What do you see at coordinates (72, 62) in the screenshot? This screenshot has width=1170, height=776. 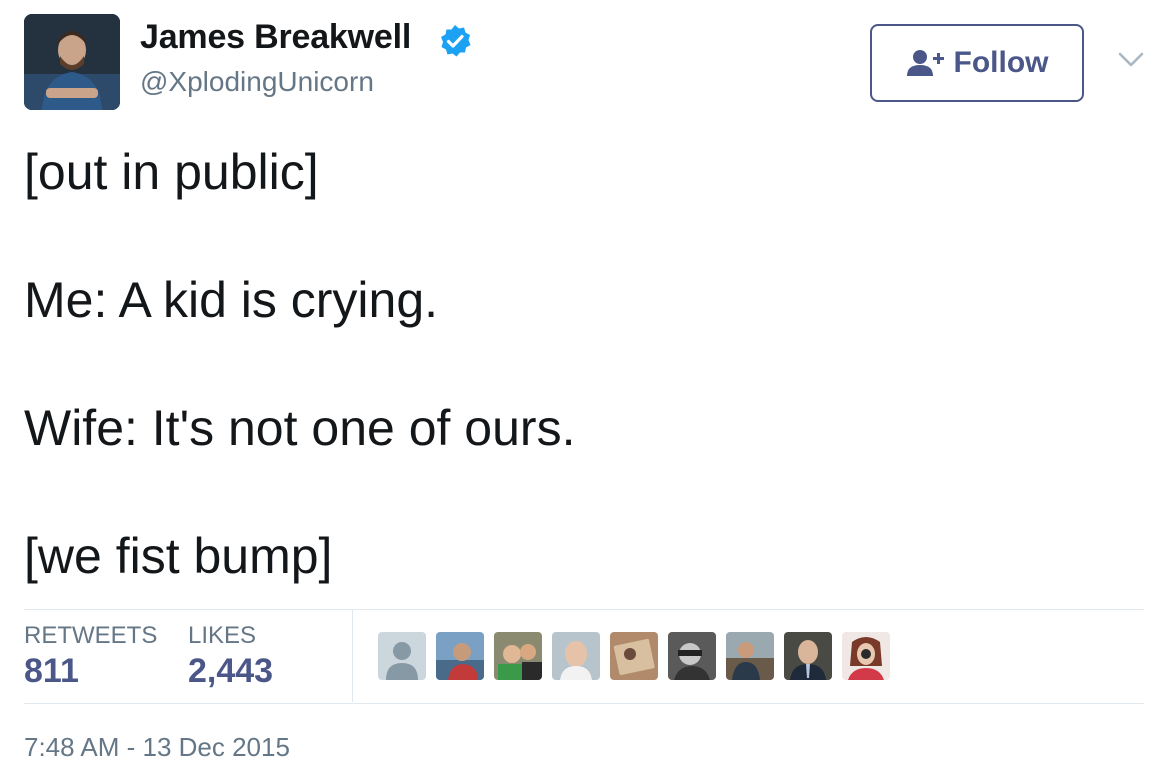 I see `author-avatar` at bounding box center [72, 62].